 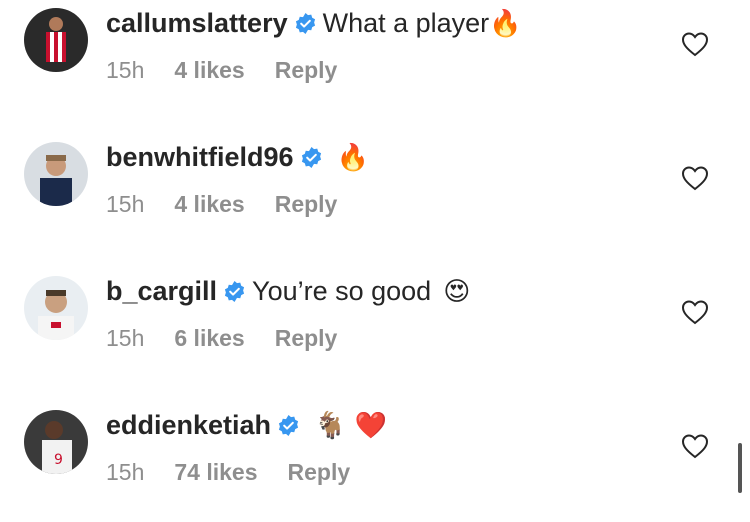 I want to click on likes-count: 6 likes, so click(x=209, y=338).